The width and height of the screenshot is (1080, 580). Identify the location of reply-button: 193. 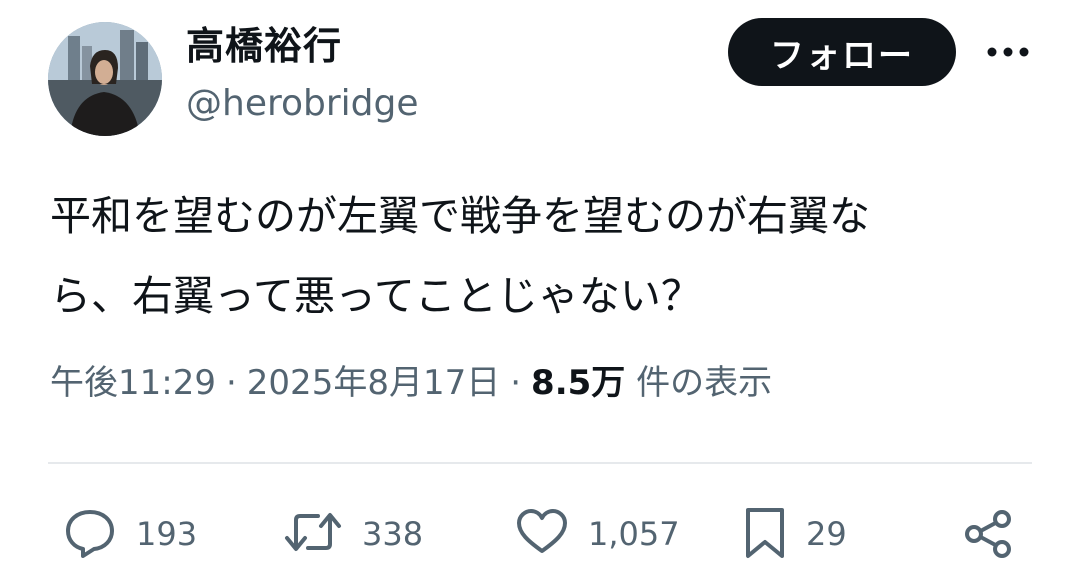
(129, 534).